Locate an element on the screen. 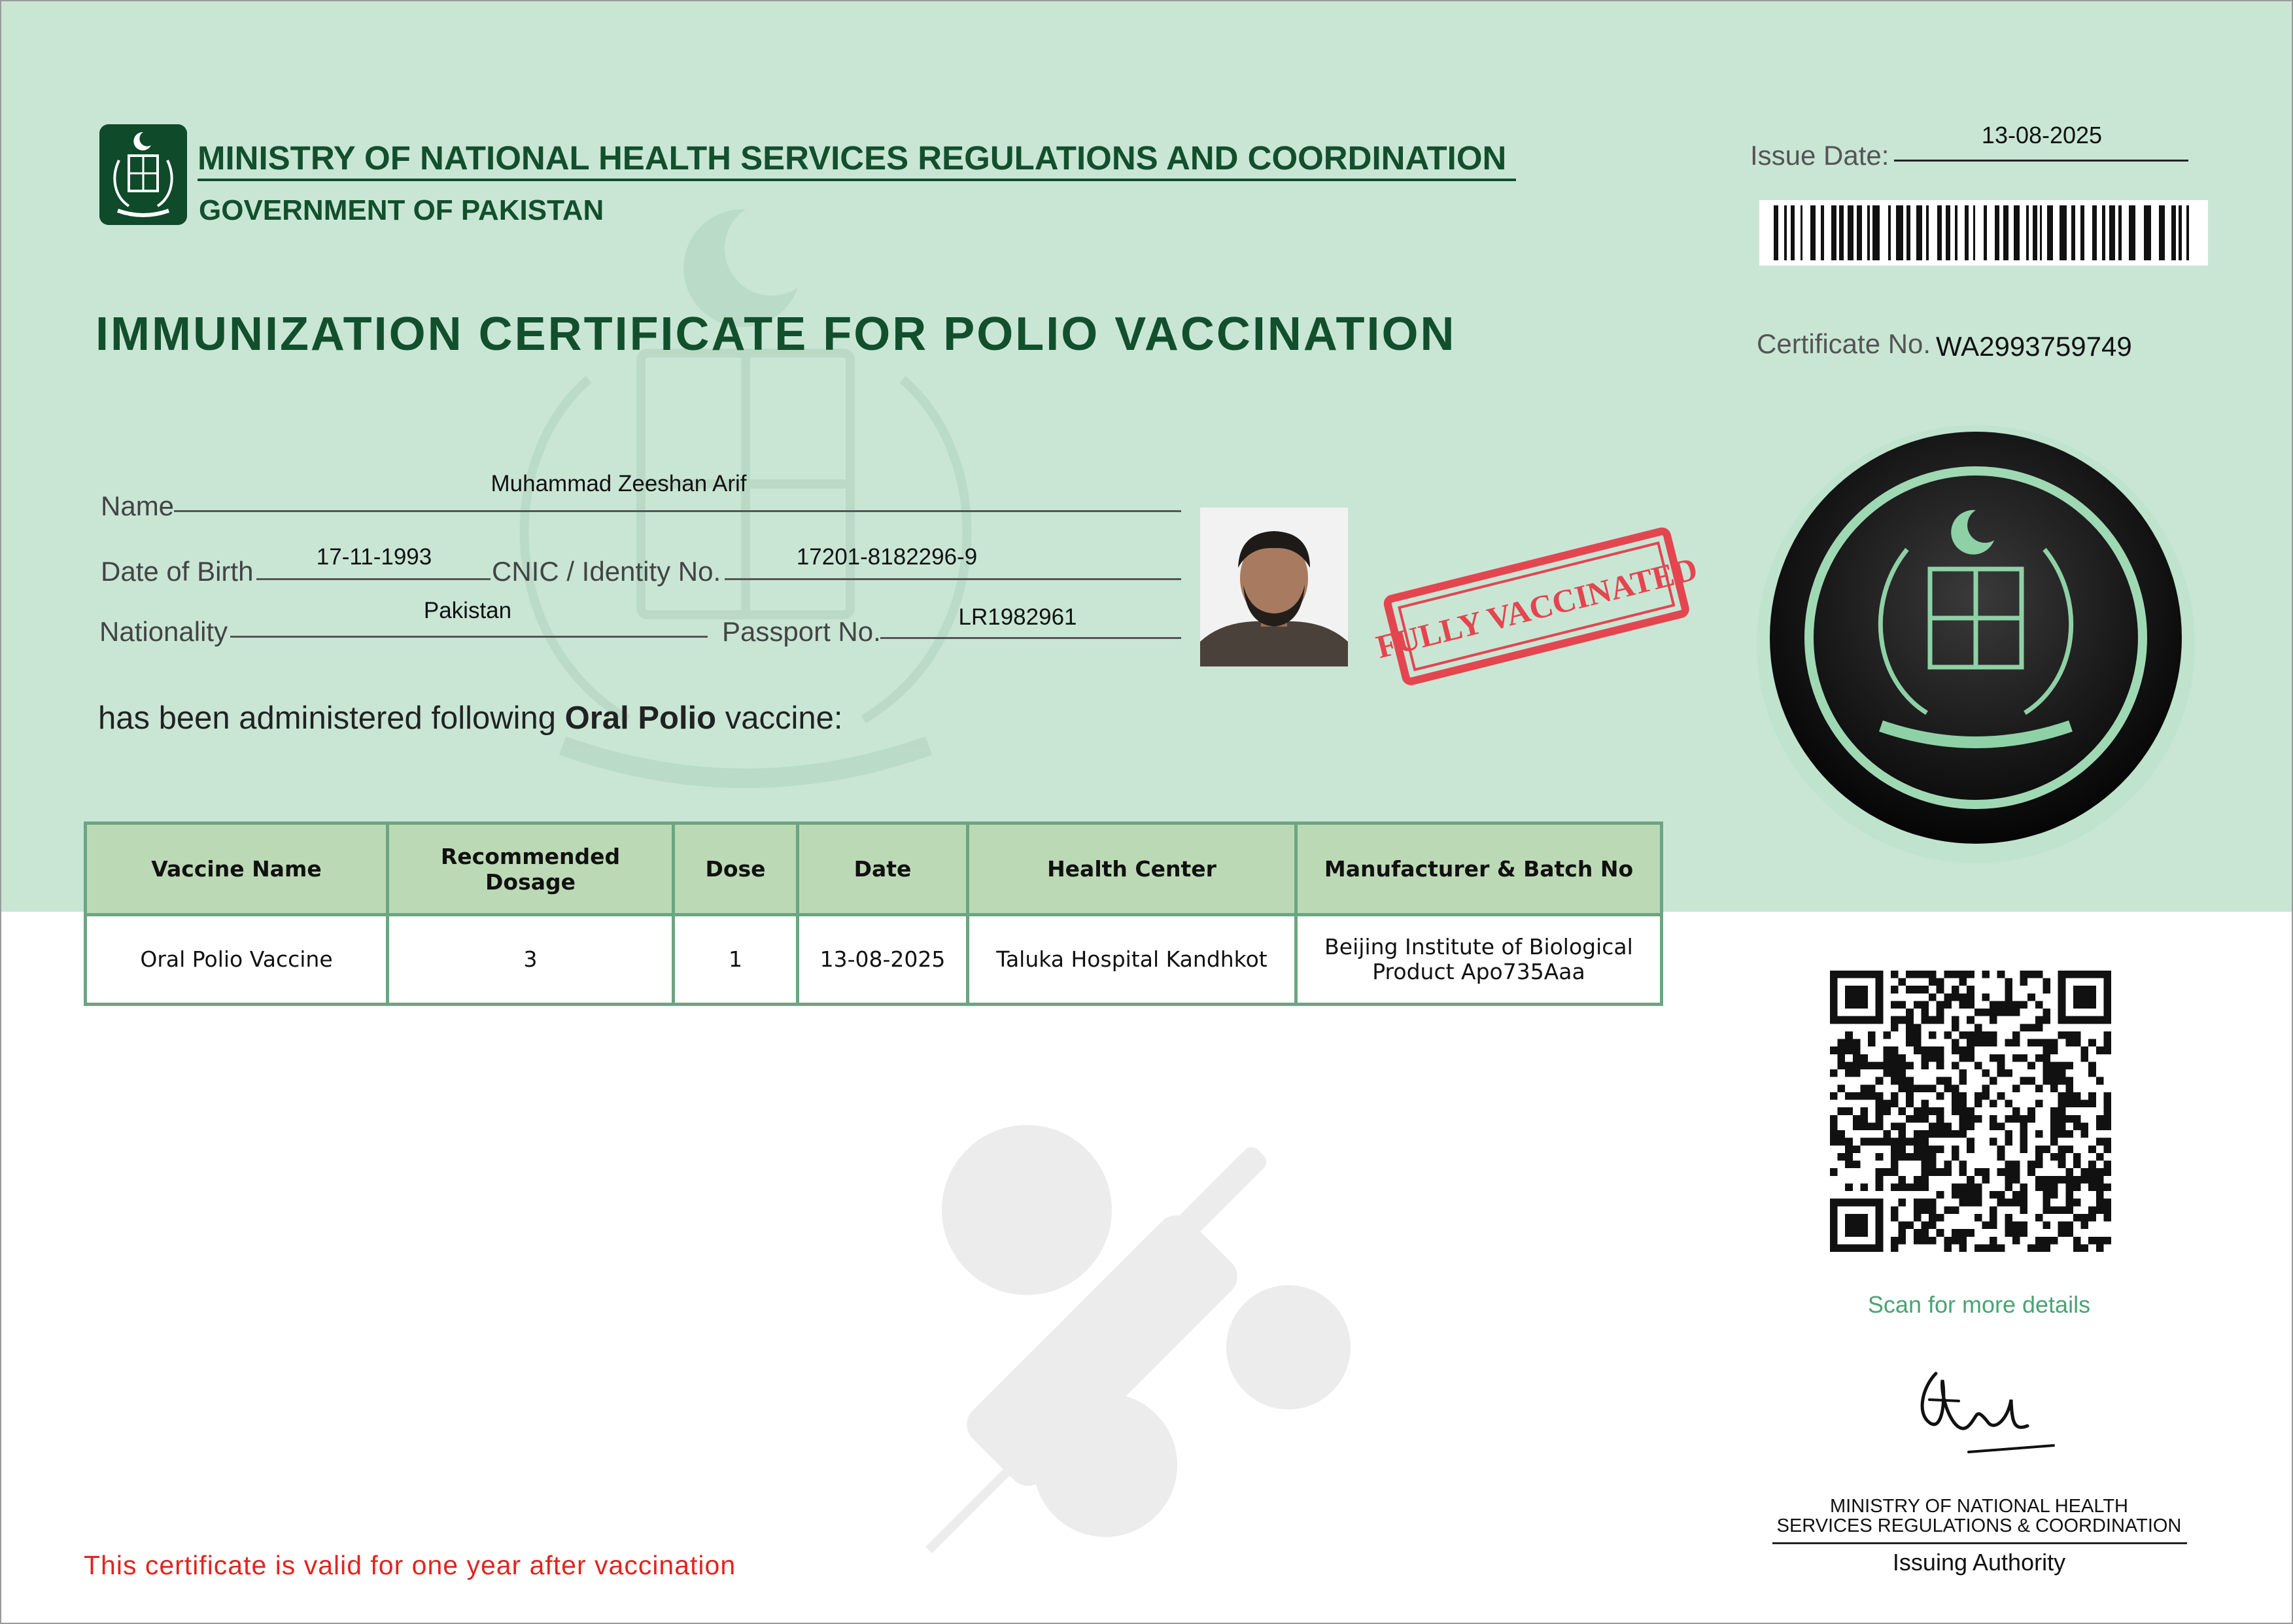 The height and width of the screenshot is (1624, 2293). cell-dose: 1 is located at coordinates (735, 959).